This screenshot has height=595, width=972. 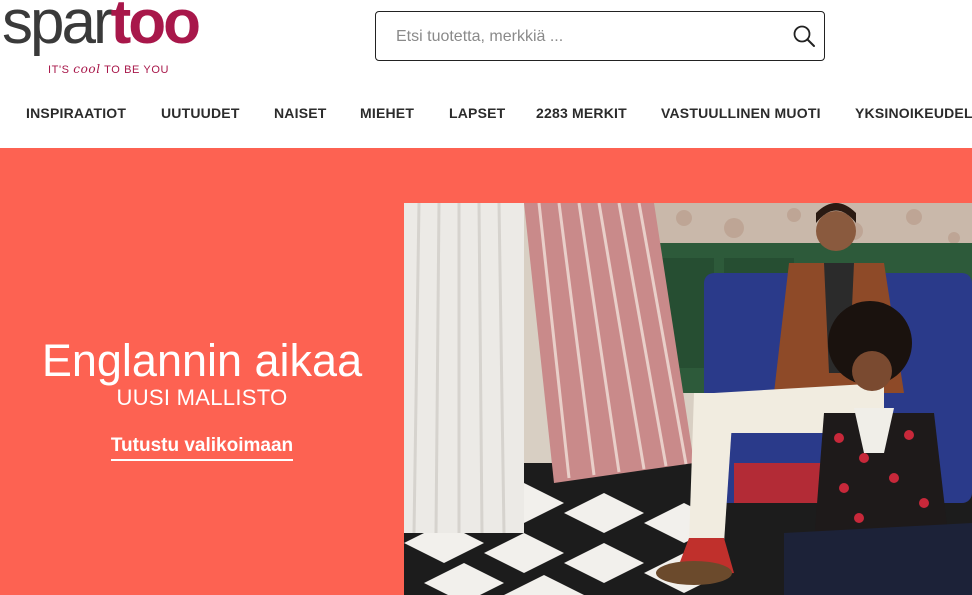 I want to click on logo-wordmark-too: too, so click(x=155, y=28).